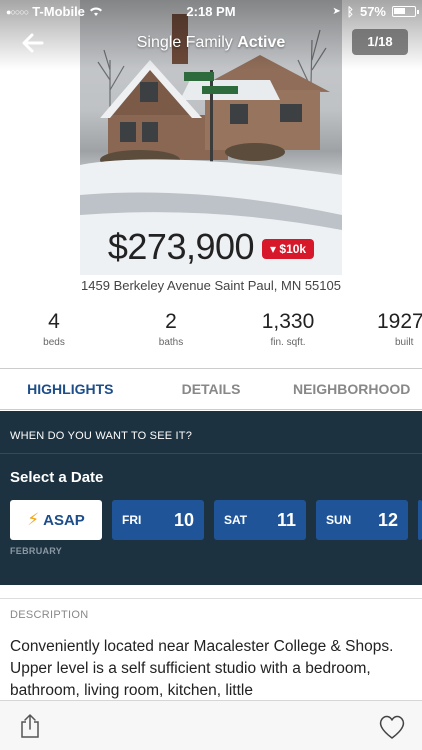 This screenshot has width=422, height=750. What do you see at coordinates (36, 551) in the screenshot?
I see `schedule-month: FEBRUARY` at bounding box center [36, 551].